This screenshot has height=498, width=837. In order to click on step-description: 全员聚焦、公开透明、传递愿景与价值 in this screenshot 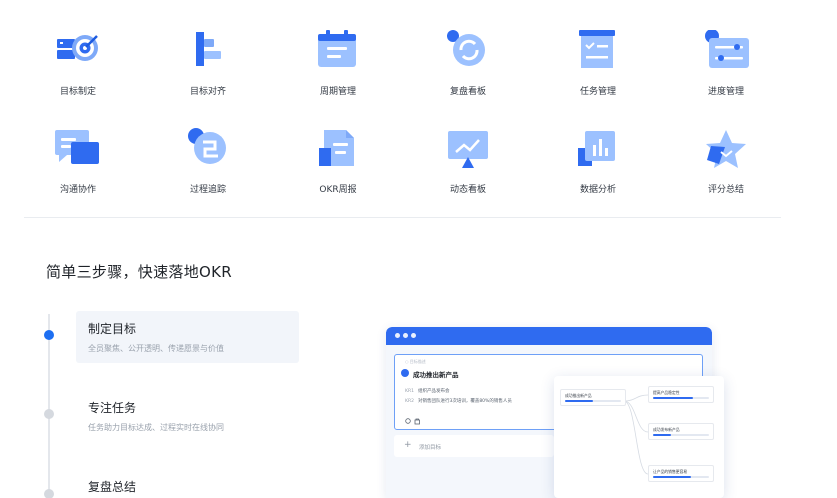, I will do `click(156, 348)`.